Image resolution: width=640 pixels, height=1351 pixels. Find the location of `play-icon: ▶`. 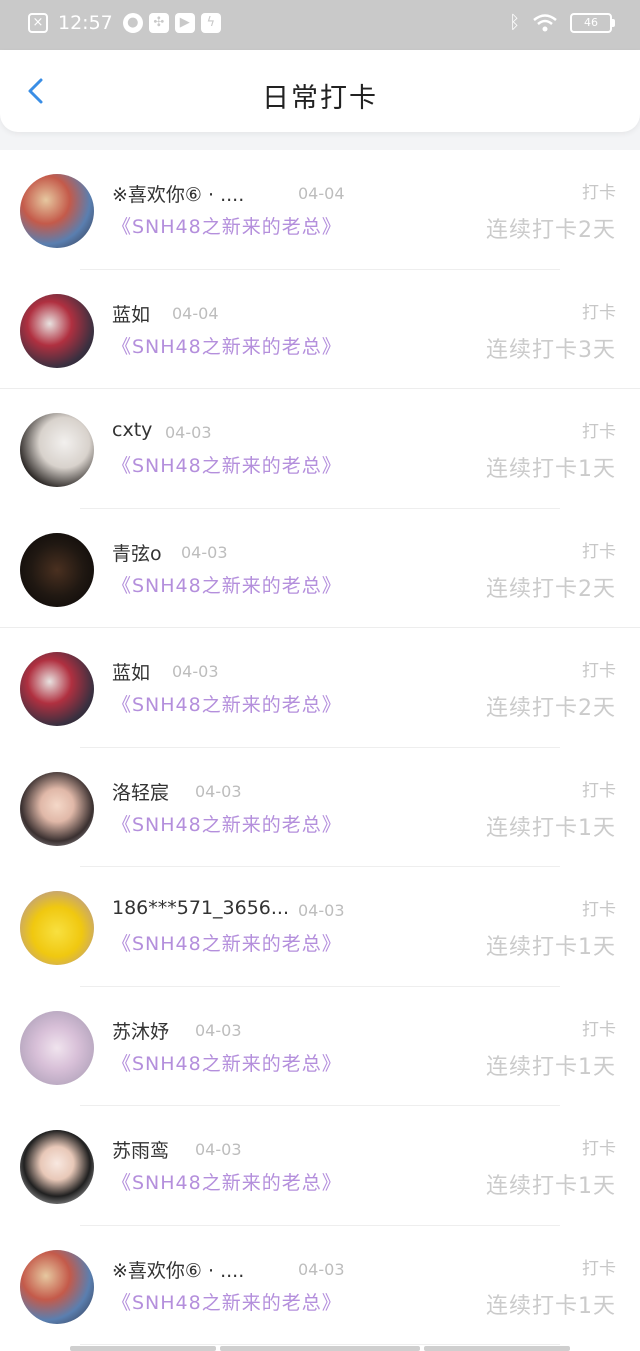

play-icon: ▶ is located at coordinates (184, 23).